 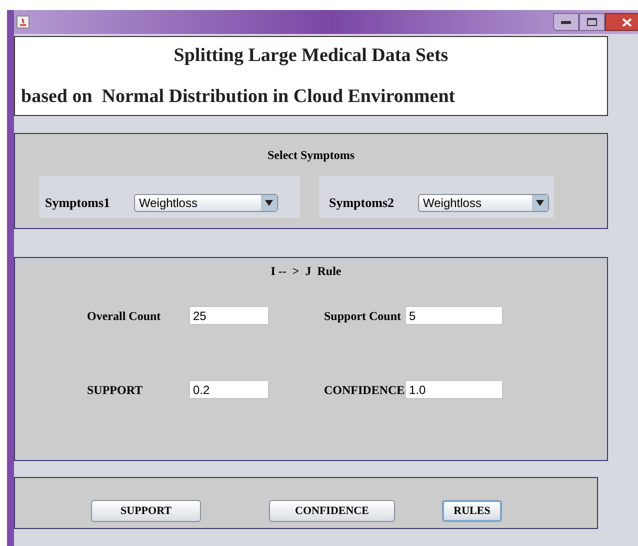 What do you see at coordinates (238, 96) in the screenshot?
I see `title-line: based on Normal Distribution in Cloud Environment` at bounding box center [238, 96].